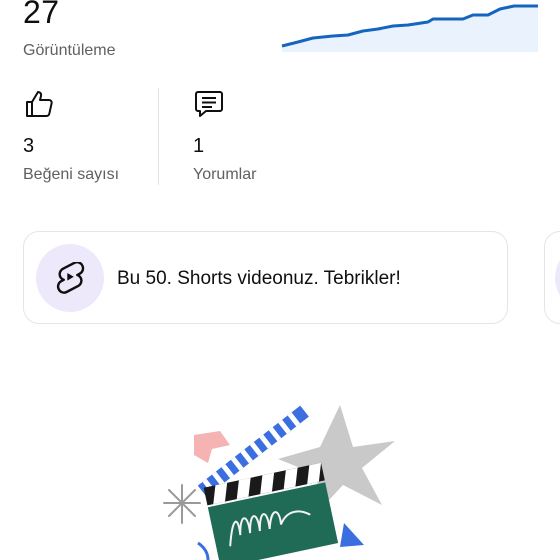 The width and height of the screenshot is (560, 560). What do you see at coordinates (93, 135) in the screenshot?
I see `likes-stat: 3 Beğeni sayısı` at bounding box center [93, 135].